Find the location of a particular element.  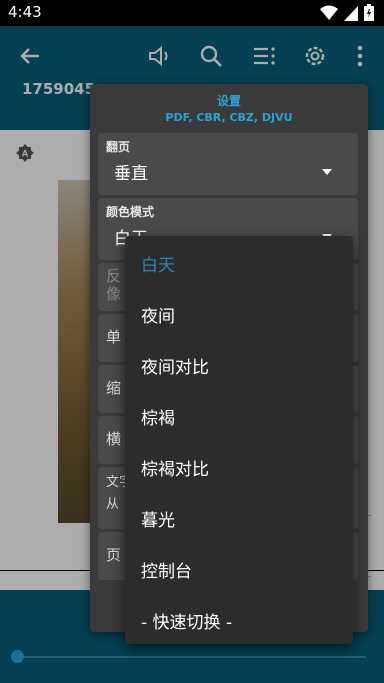

chevron-down-icon is located at coordinates (327, 172).